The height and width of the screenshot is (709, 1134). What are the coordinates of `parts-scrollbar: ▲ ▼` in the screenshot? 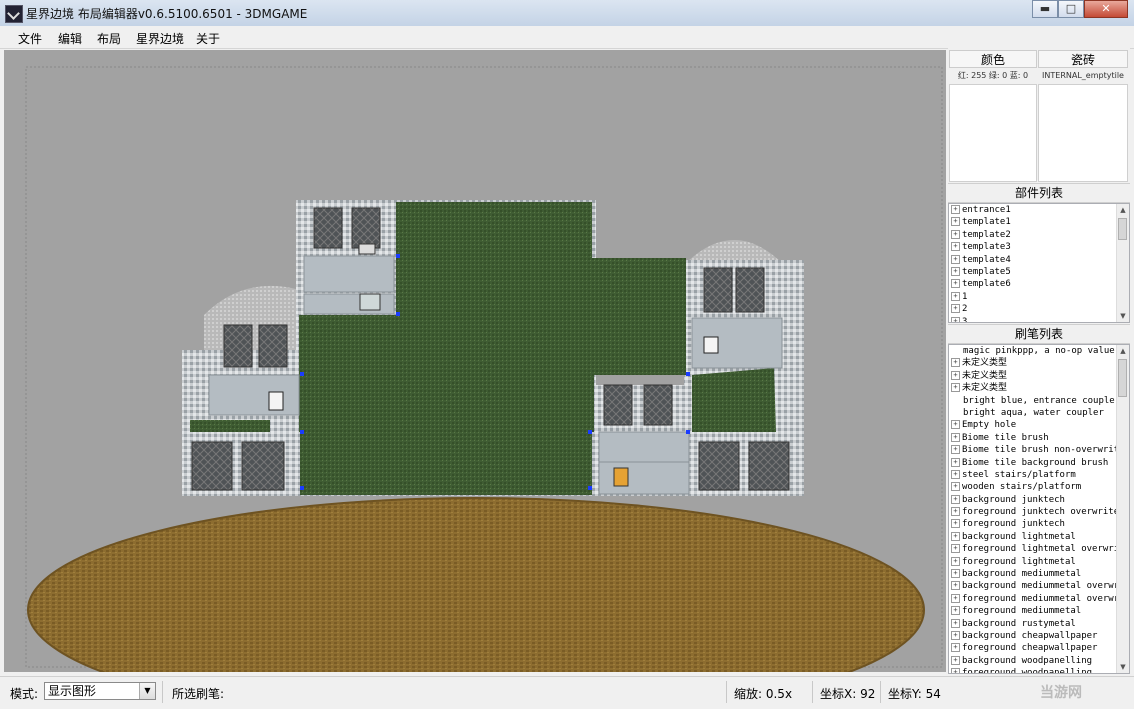 It's located at (1122, 263).